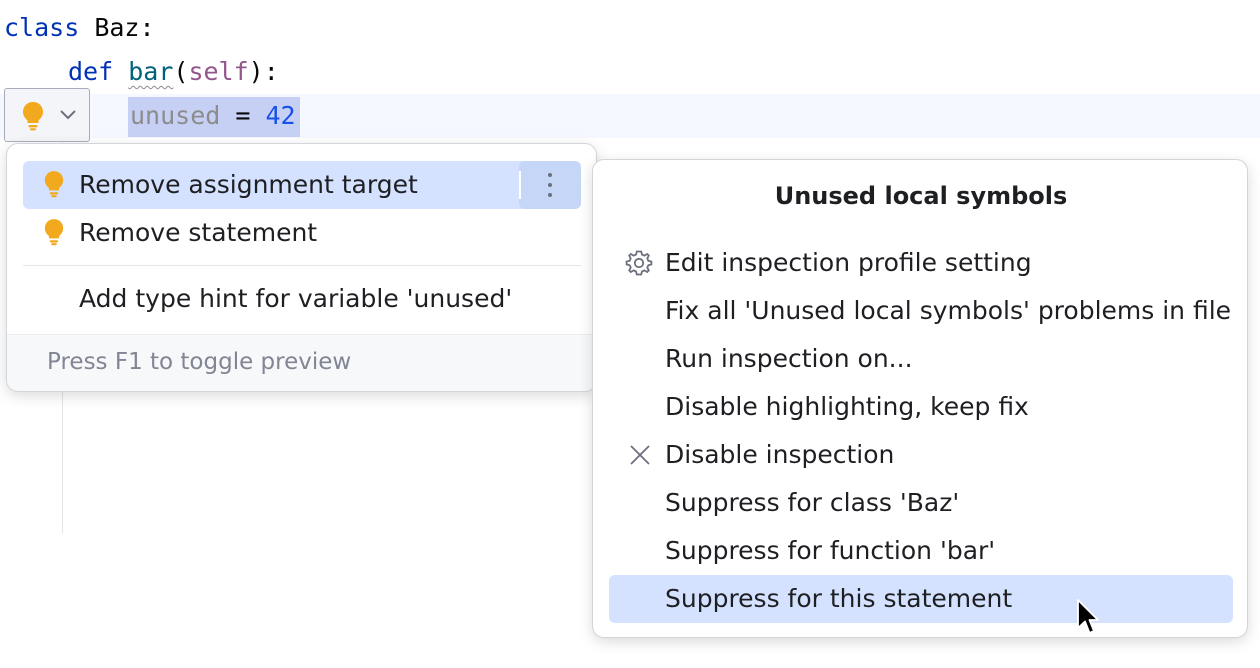 The width and height of the screenshot is (1260, 668). I want to click on gear-icon, so click(639, 263).